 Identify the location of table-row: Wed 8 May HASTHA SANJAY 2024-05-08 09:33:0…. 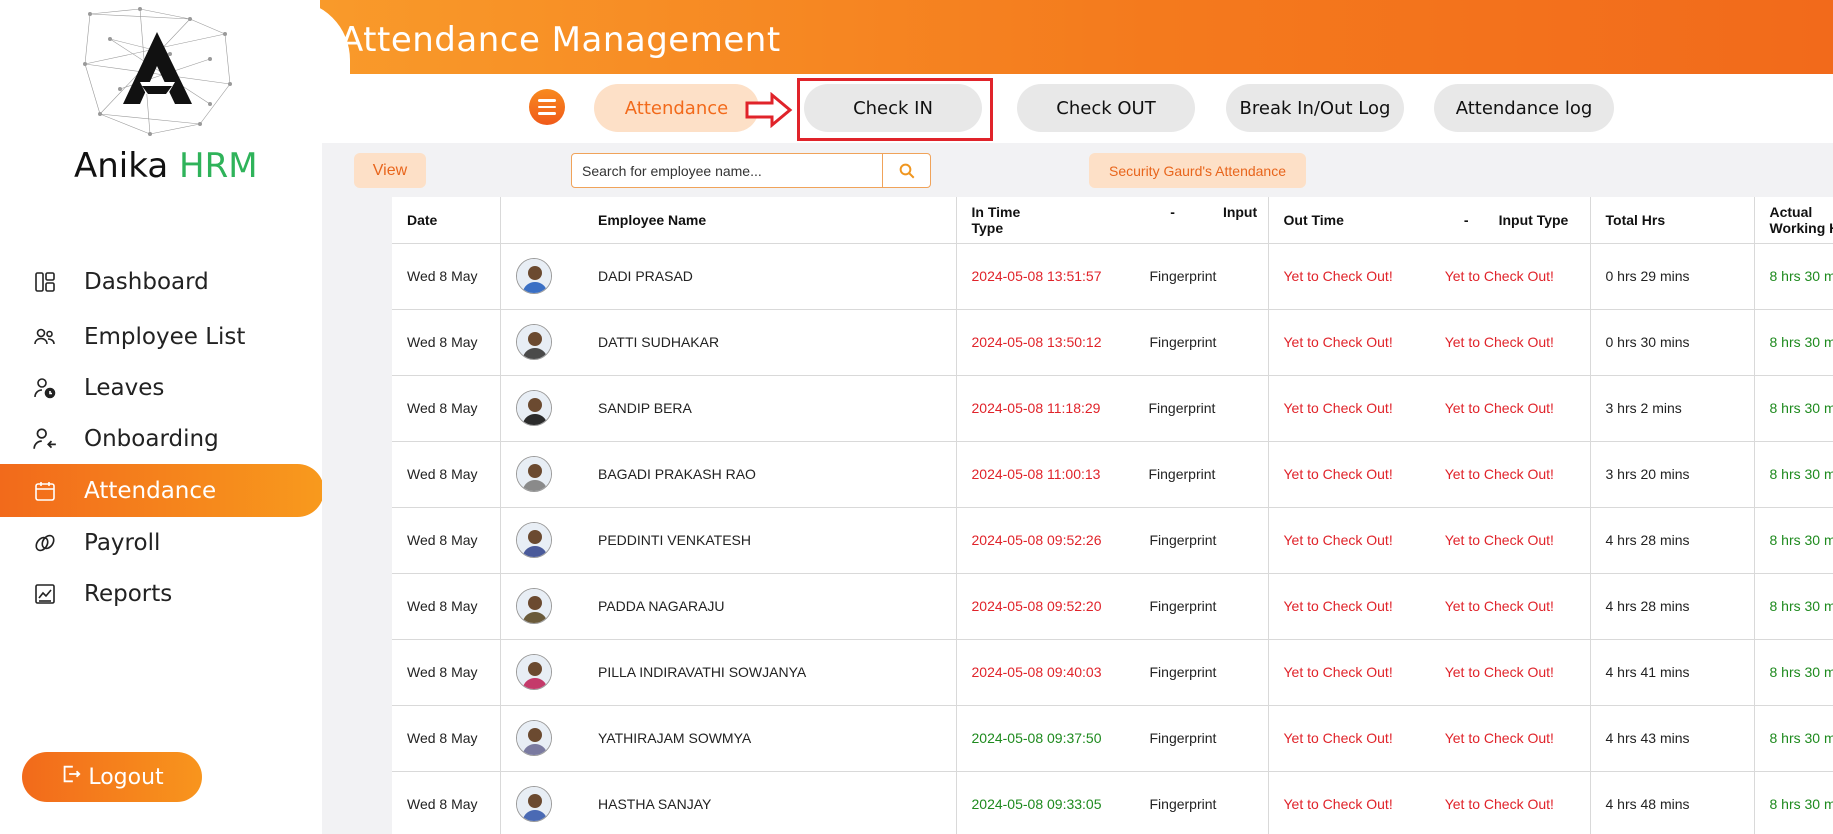
(1112, 802).